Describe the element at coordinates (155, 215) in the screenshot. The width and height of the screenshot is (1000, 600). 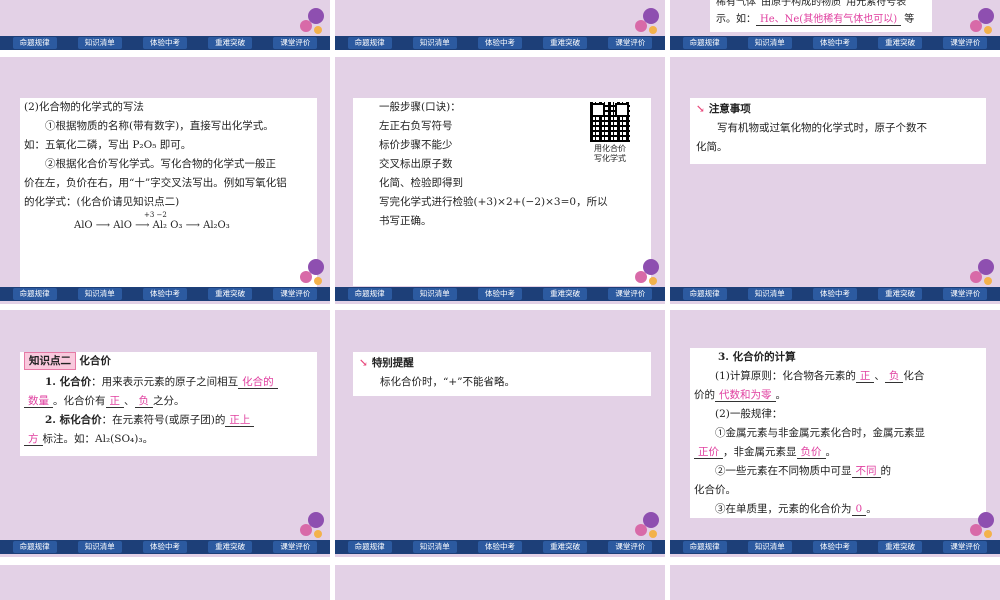
I see `valence-marks: +3 −2` at that location.